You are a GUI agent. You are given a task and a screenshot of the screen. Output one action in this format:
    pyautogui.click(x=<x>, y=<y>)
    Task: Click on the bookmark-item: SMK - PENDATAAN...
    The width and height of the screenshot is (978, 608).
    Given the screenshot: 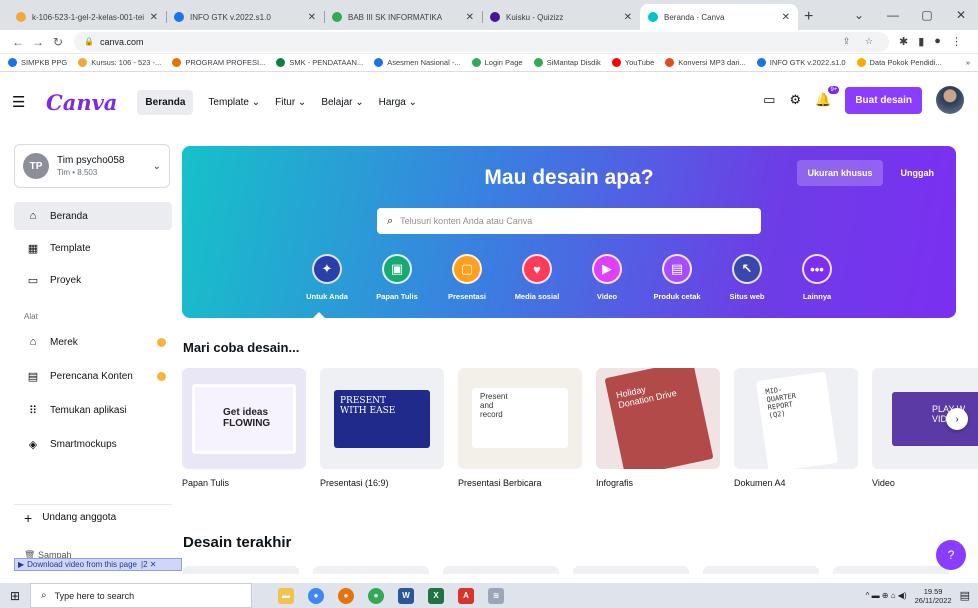 What is the action you would take?
    pyautogui.click(x=319, y=62)
    